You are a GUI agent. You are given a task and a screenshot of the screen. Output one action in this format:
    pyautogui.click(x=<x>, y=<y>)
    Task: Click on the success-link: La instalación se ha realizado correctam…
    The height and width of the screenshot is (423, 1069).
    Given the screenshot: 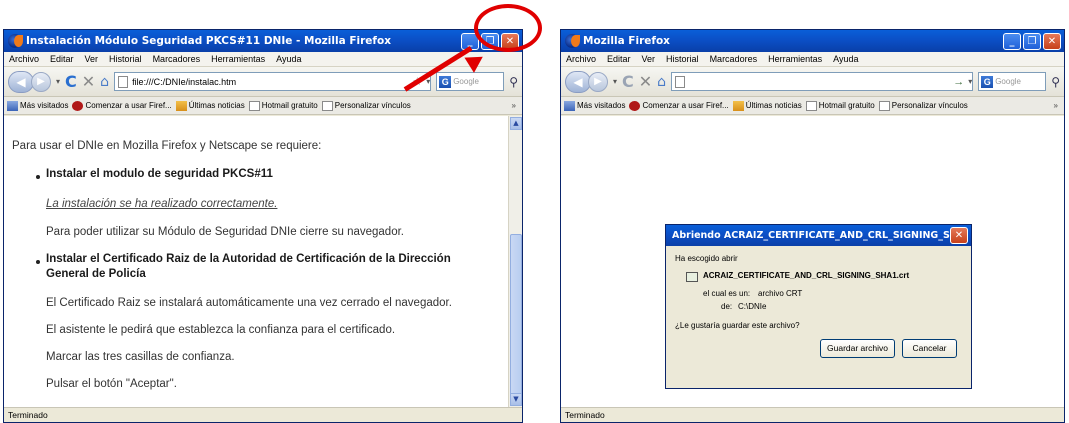 What is the action you would take?
    pyautogui.click(x=161, y=204)
    